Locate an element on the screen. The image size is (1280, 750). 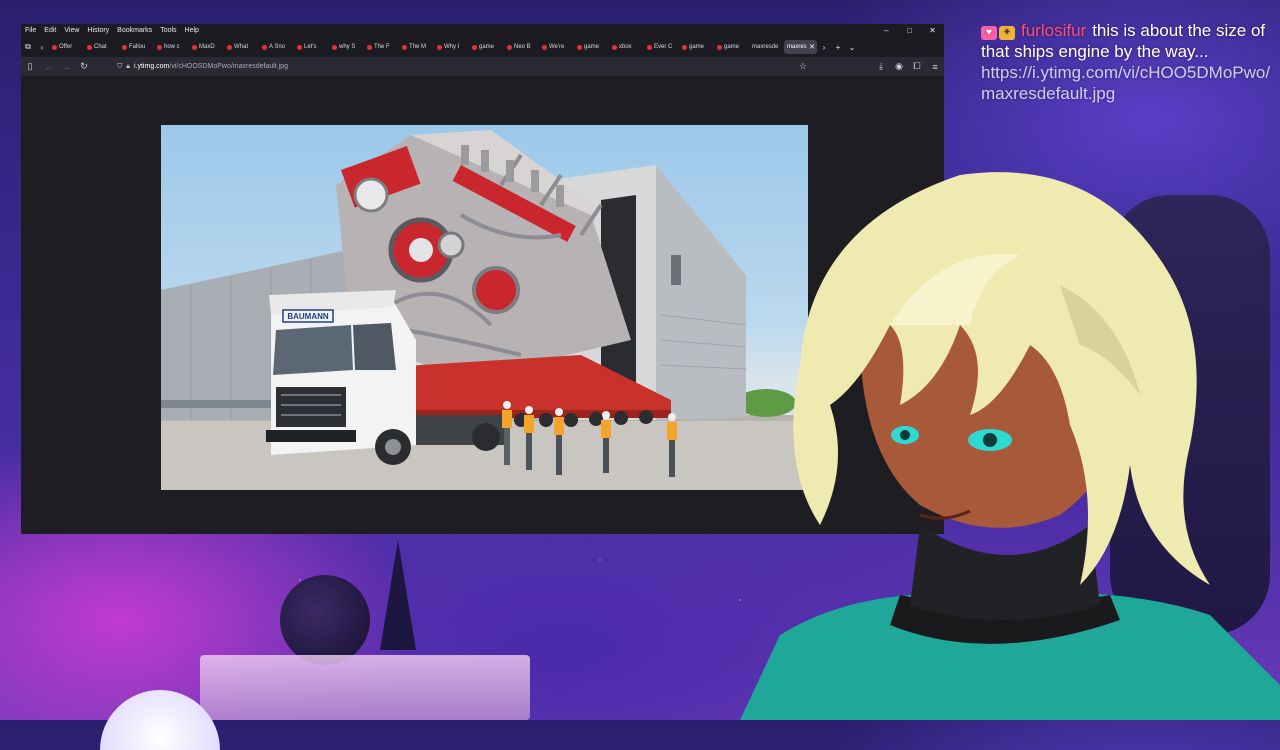
account-icon: ◉ is located at coordinates (899, 66).